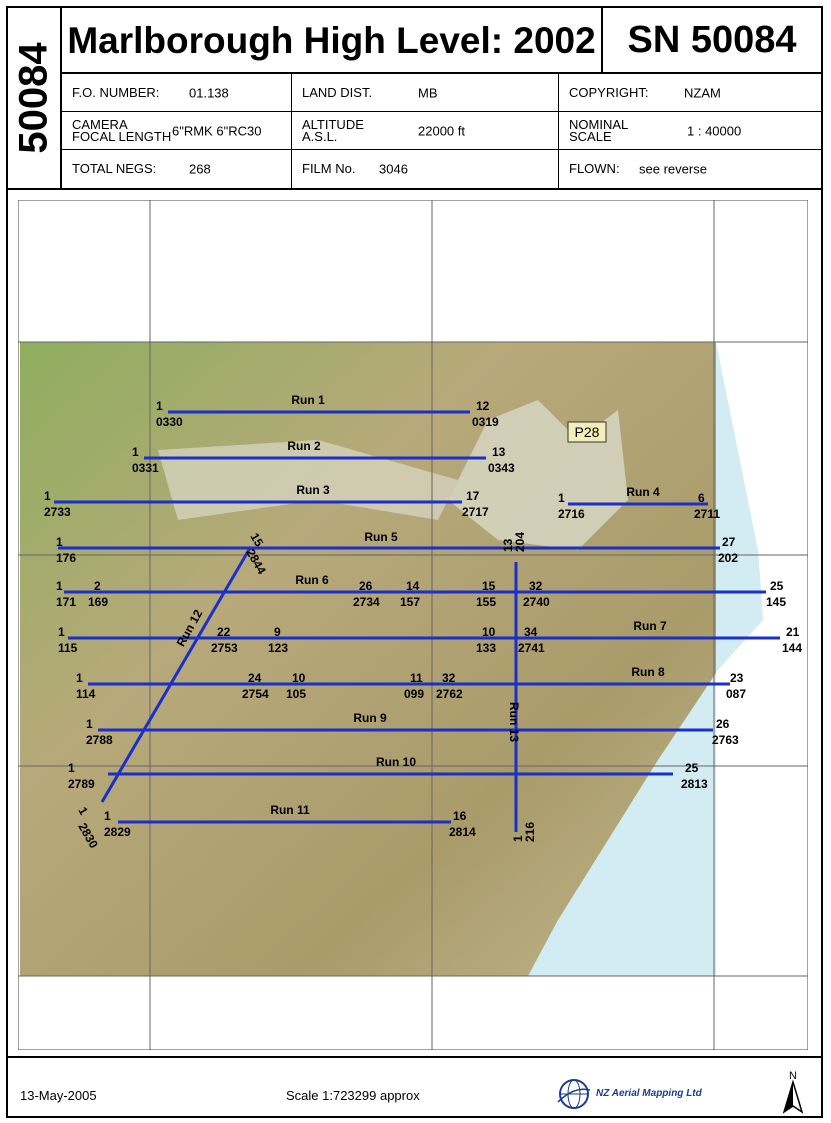 This screenshot has width=831, height=1123. What do you see at coordinates (333, 130) in the screenshot?
I see `altitude-label: ALTITUDE A.S.L.` at bounding box center [333, 130].